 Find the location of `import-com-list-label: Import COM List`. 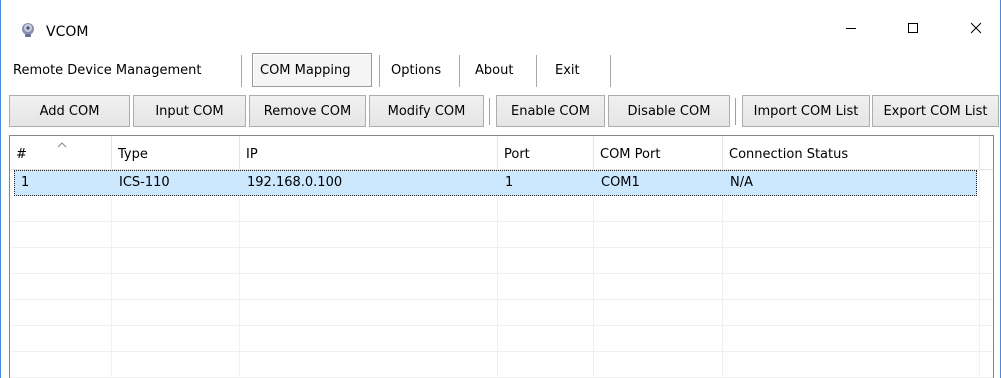

import-com-list-label: Import COM List is located at coordinates (806, 111).